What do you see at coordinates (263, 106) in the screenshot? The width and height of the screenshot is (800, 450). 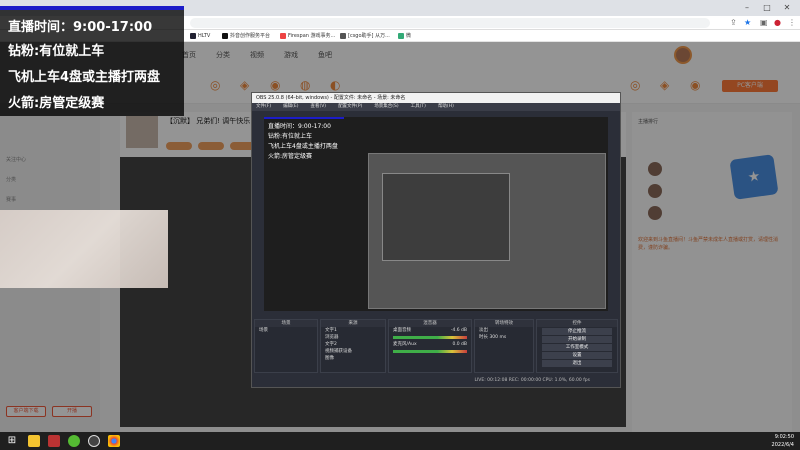 I see `obs-menu-file: 文件(F)` at bounding box center [263, 106].